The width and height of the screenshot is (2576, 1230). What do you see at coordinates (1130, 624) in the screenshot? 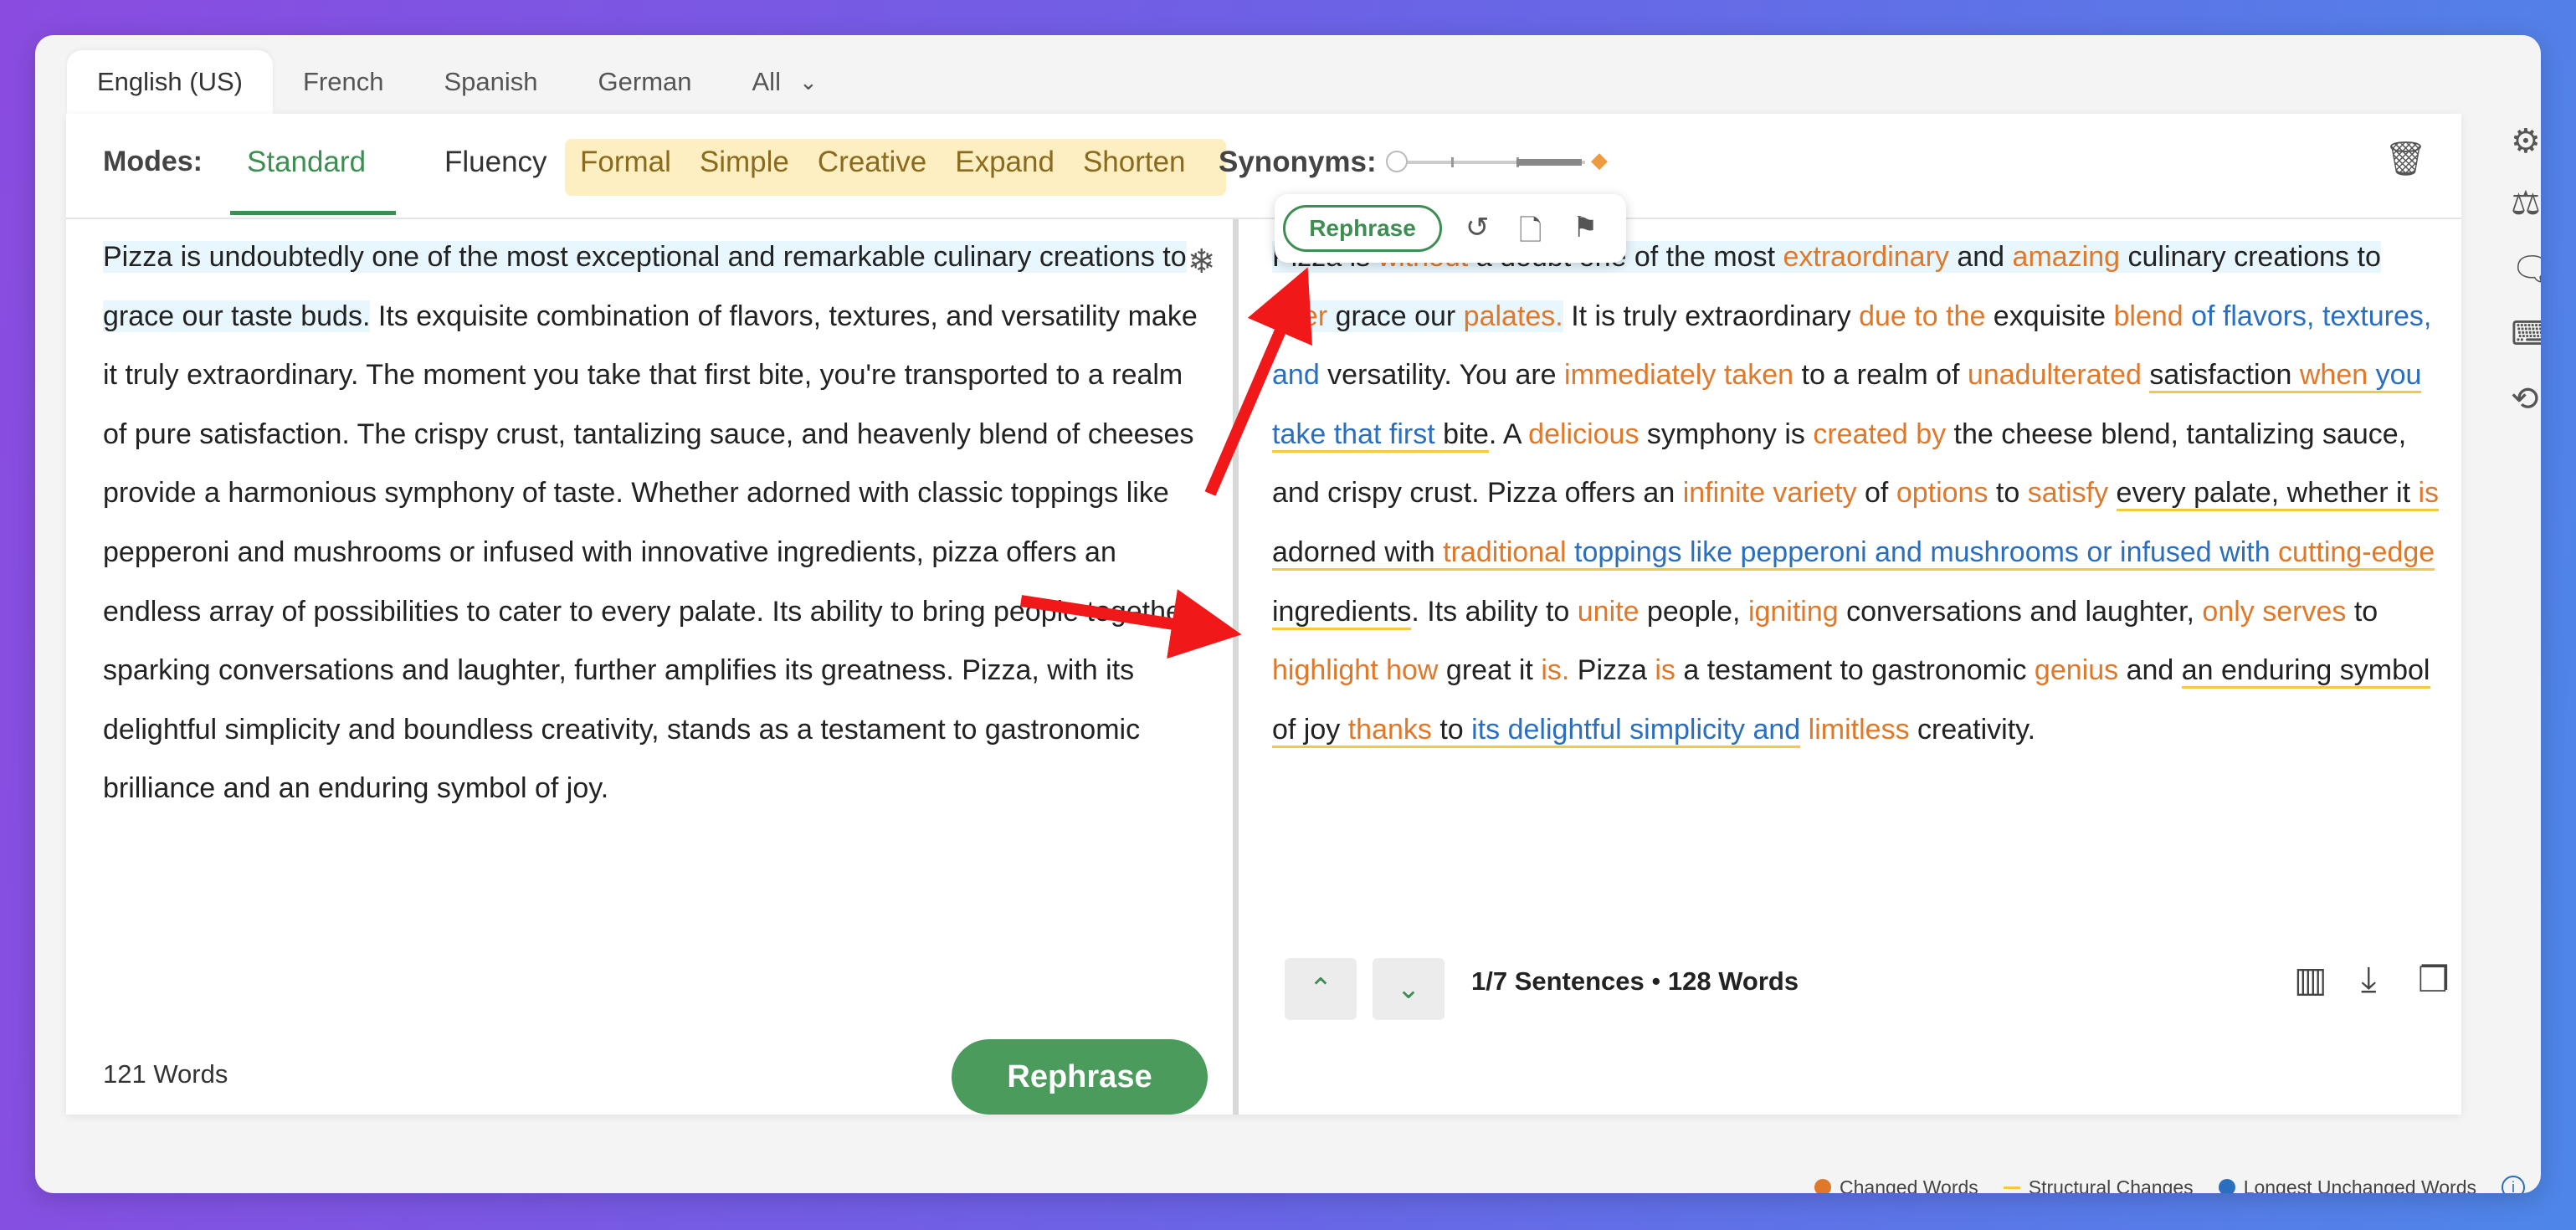
I see `arrow-to-structural-change` at bounding box center [1130, 624].